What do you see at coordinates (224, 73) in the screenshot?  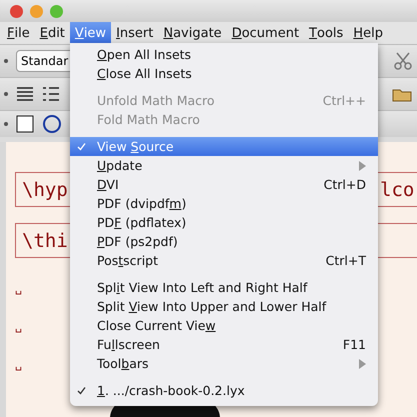 I see `menu-item: Close All Insets` at bounding box center [224, 73].